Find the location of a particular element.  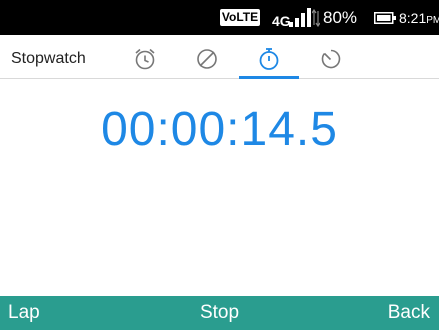

tab-bar: Stopwatch is located at coordinates (219, 57).